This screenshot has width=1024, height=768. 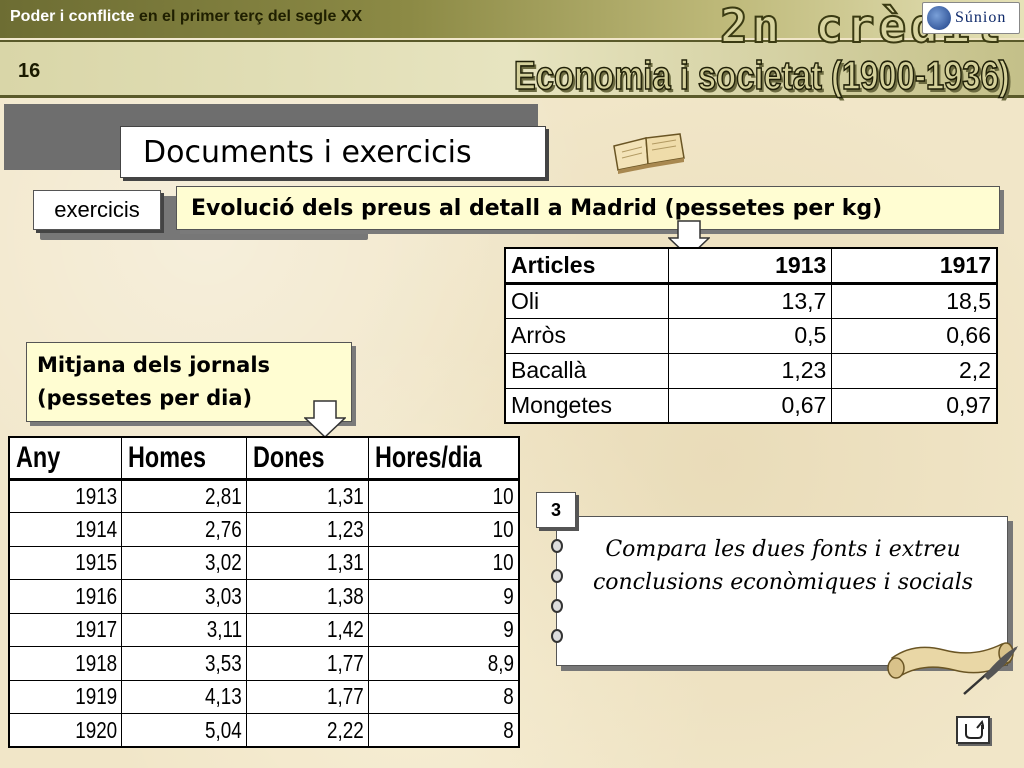 I want to click on table-row: 1918 3,53 1,77 8,9, so click(x=264, y=663).